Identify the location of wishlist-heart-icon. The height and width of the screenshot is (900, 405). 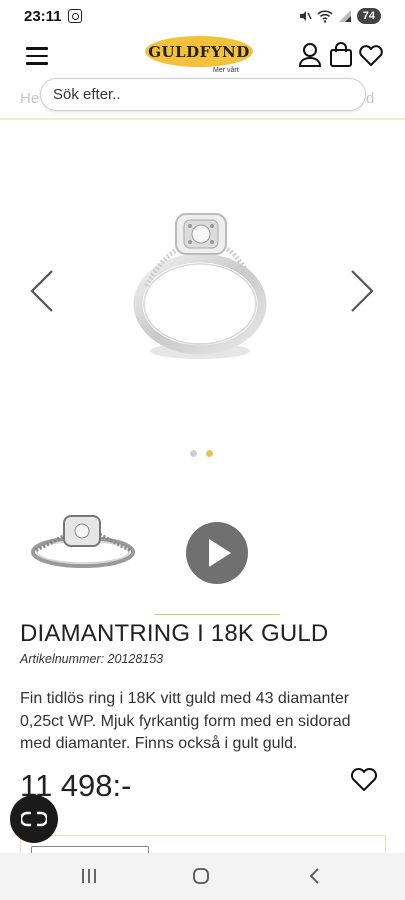
(364, 780).